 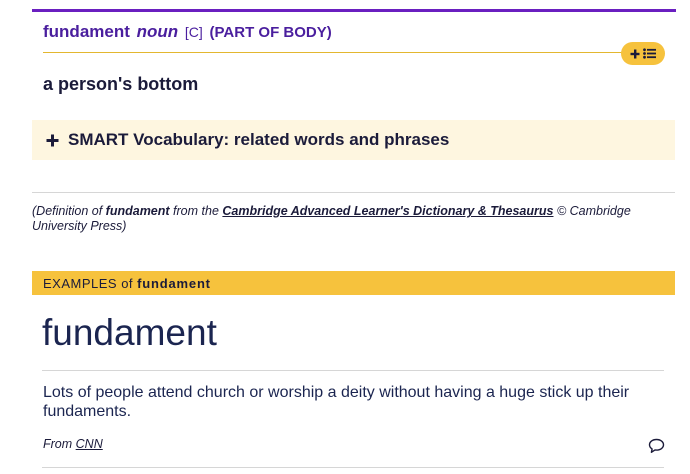 I want to click on header-divider, so click(x=334, y=52).